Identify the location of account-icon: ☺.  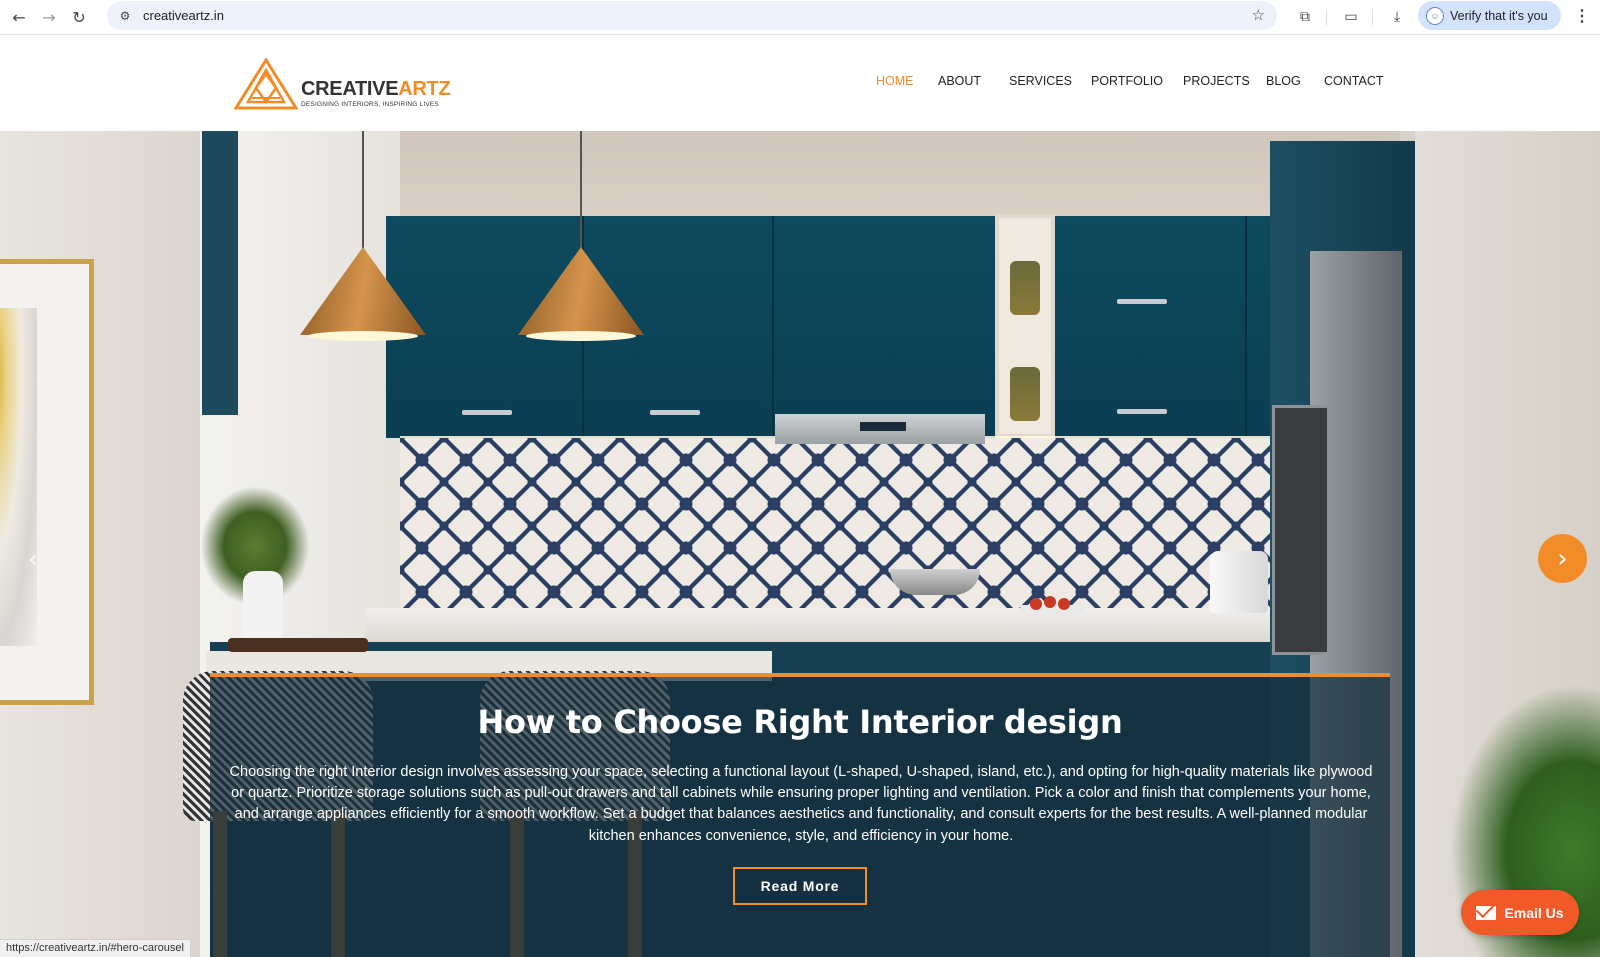
(1435, 15).